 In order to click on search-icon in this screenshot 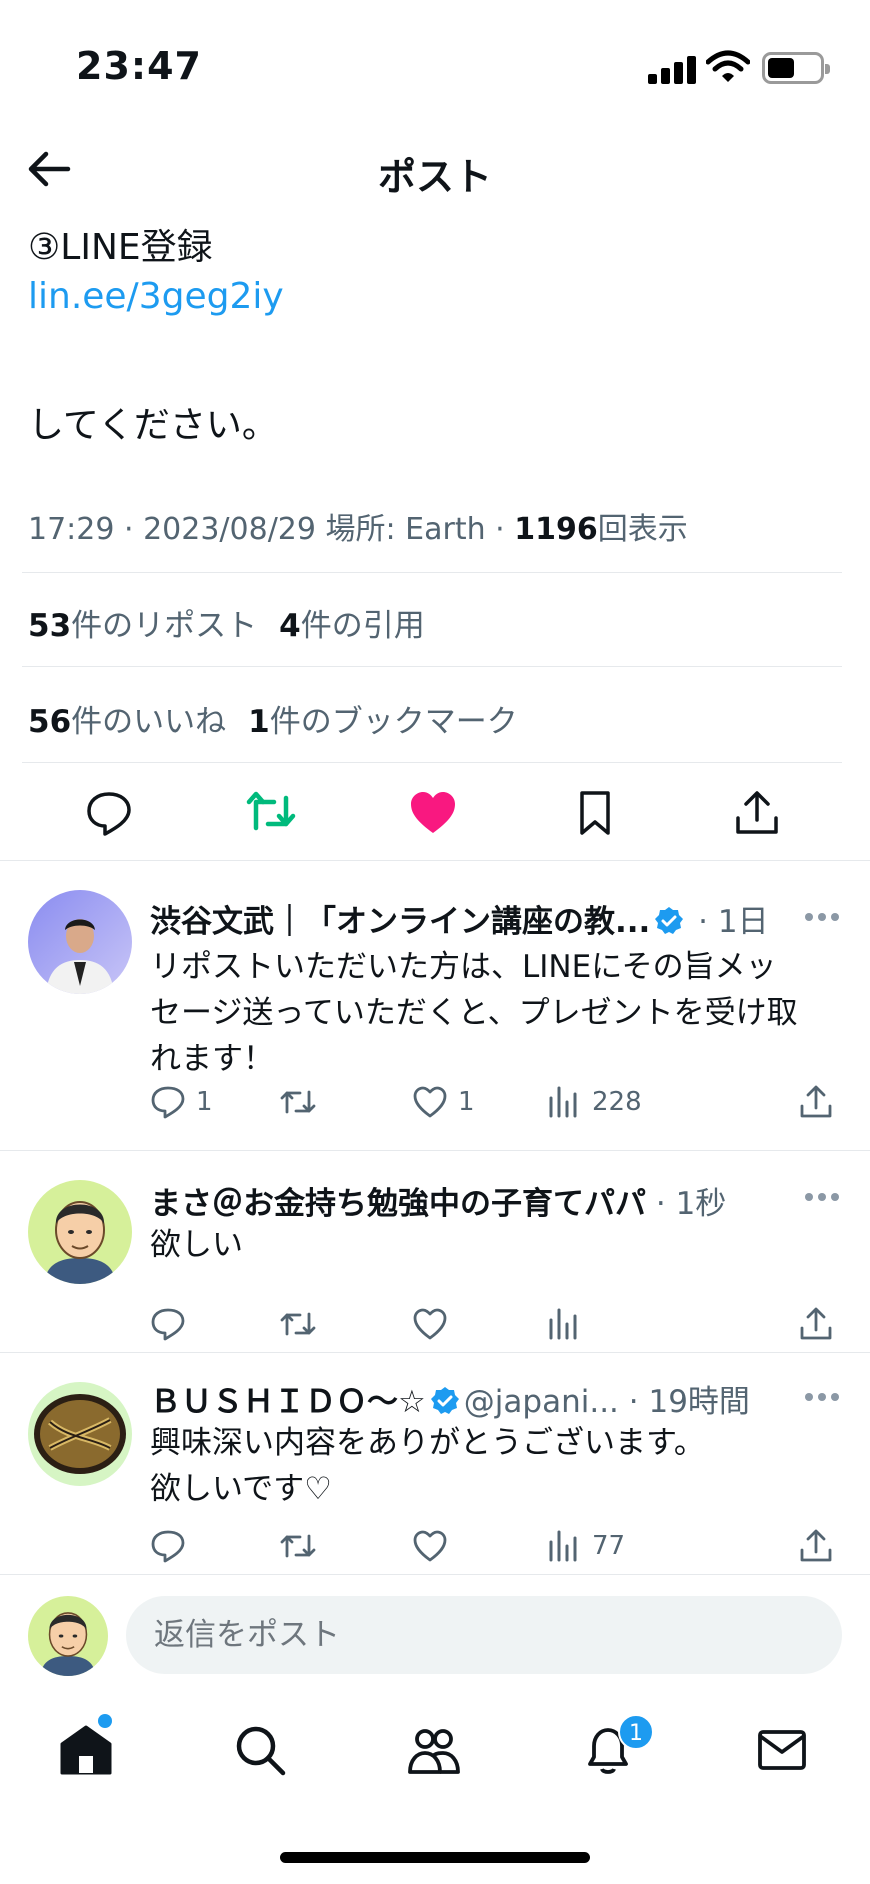, I will do `click(260, 1750)`.